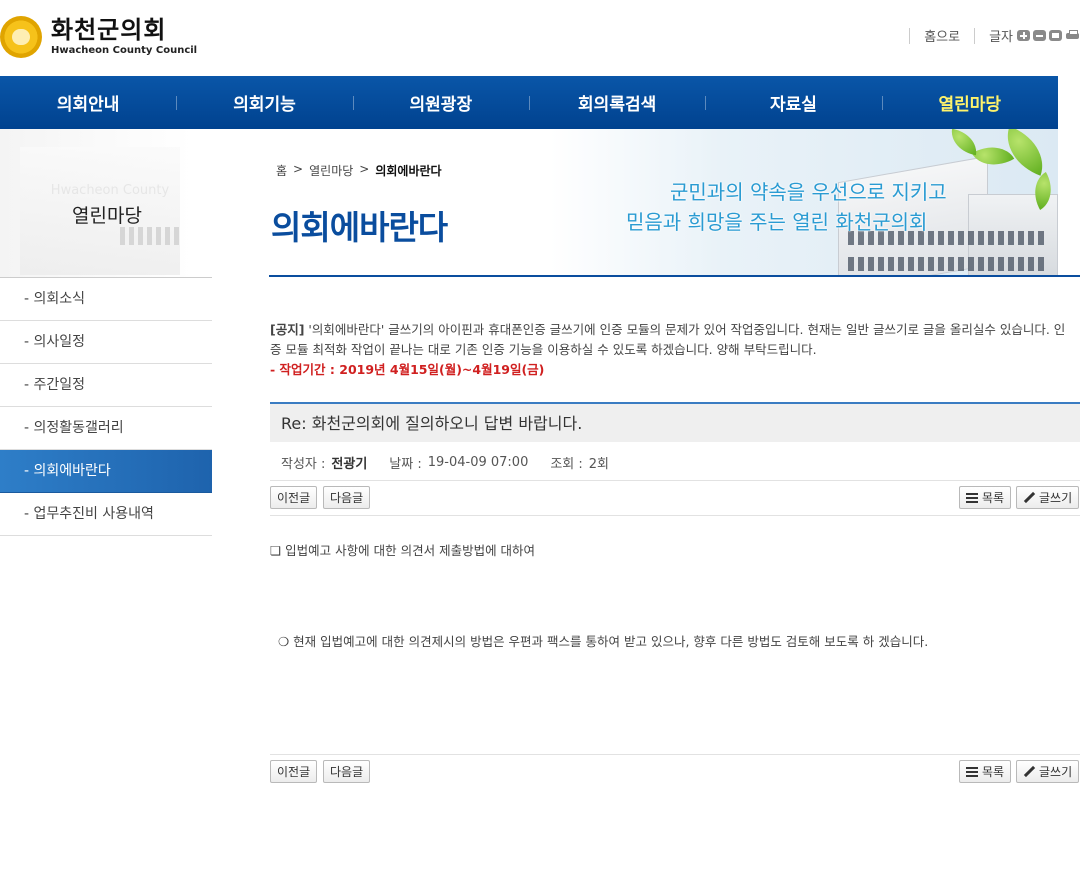 Image resolution: width=1080 pixels, height=882 pixels. I want to click on title-underline, so click(674, 276).